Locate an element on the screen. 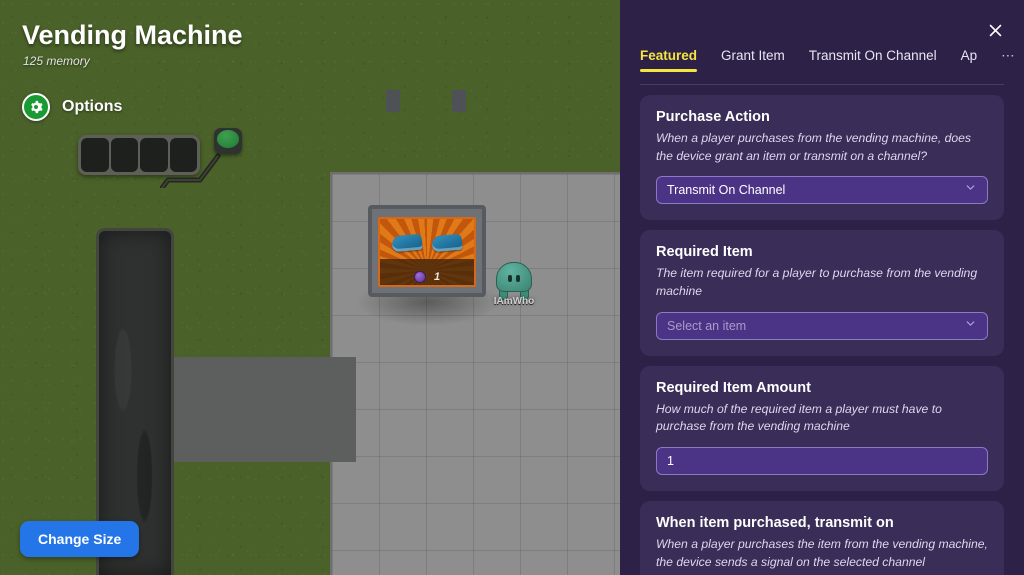 This screenshot has height=575, width=1024. tab-label: Grant Item is located at coordinates (753, 55).